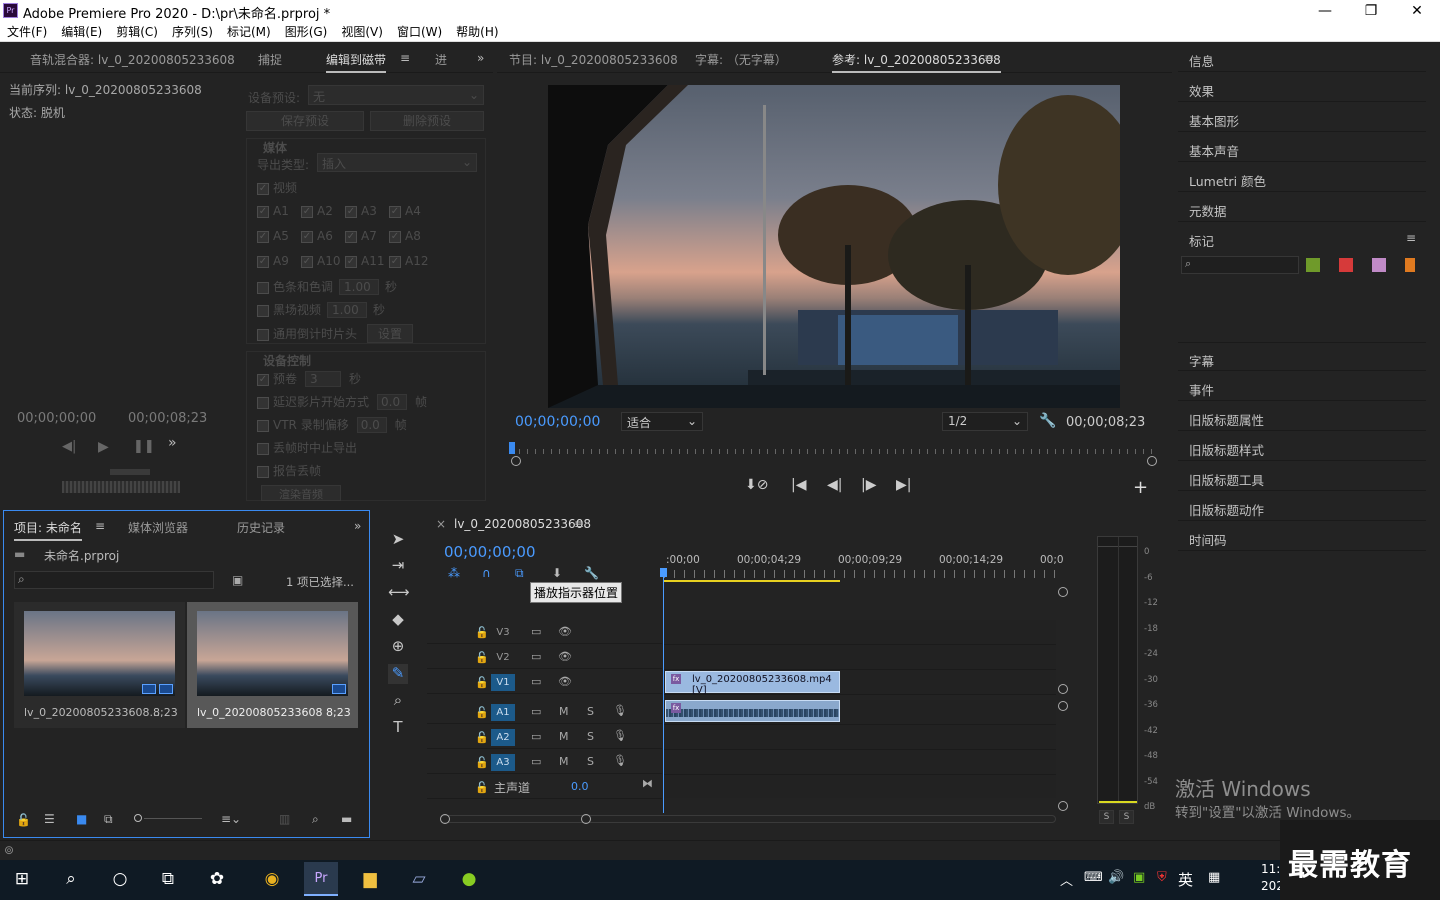 The width and height of the screenshot is (1440, 900). What do you see at coordinates (419, 32) in the screenshot?
I see `menu-window: 窗口(W)` at bounding box center [419, 32].